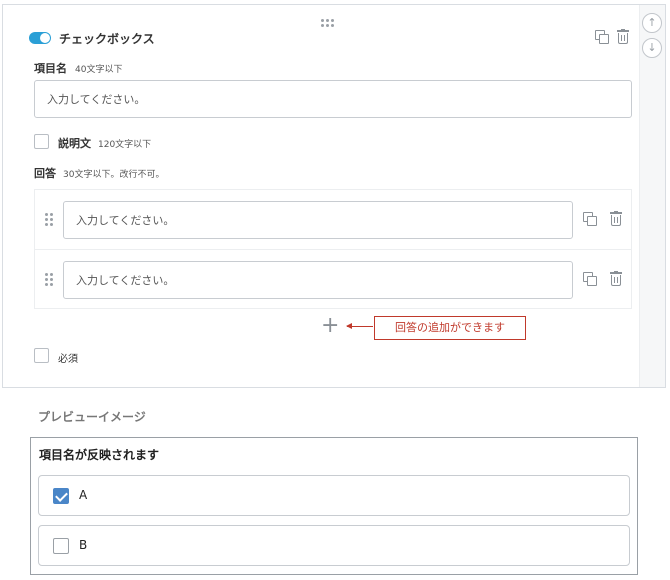  What do you see at coordinates (68, 359) in the screenshot?
I see `required-label: 必須` at bounding box center [68, 359].